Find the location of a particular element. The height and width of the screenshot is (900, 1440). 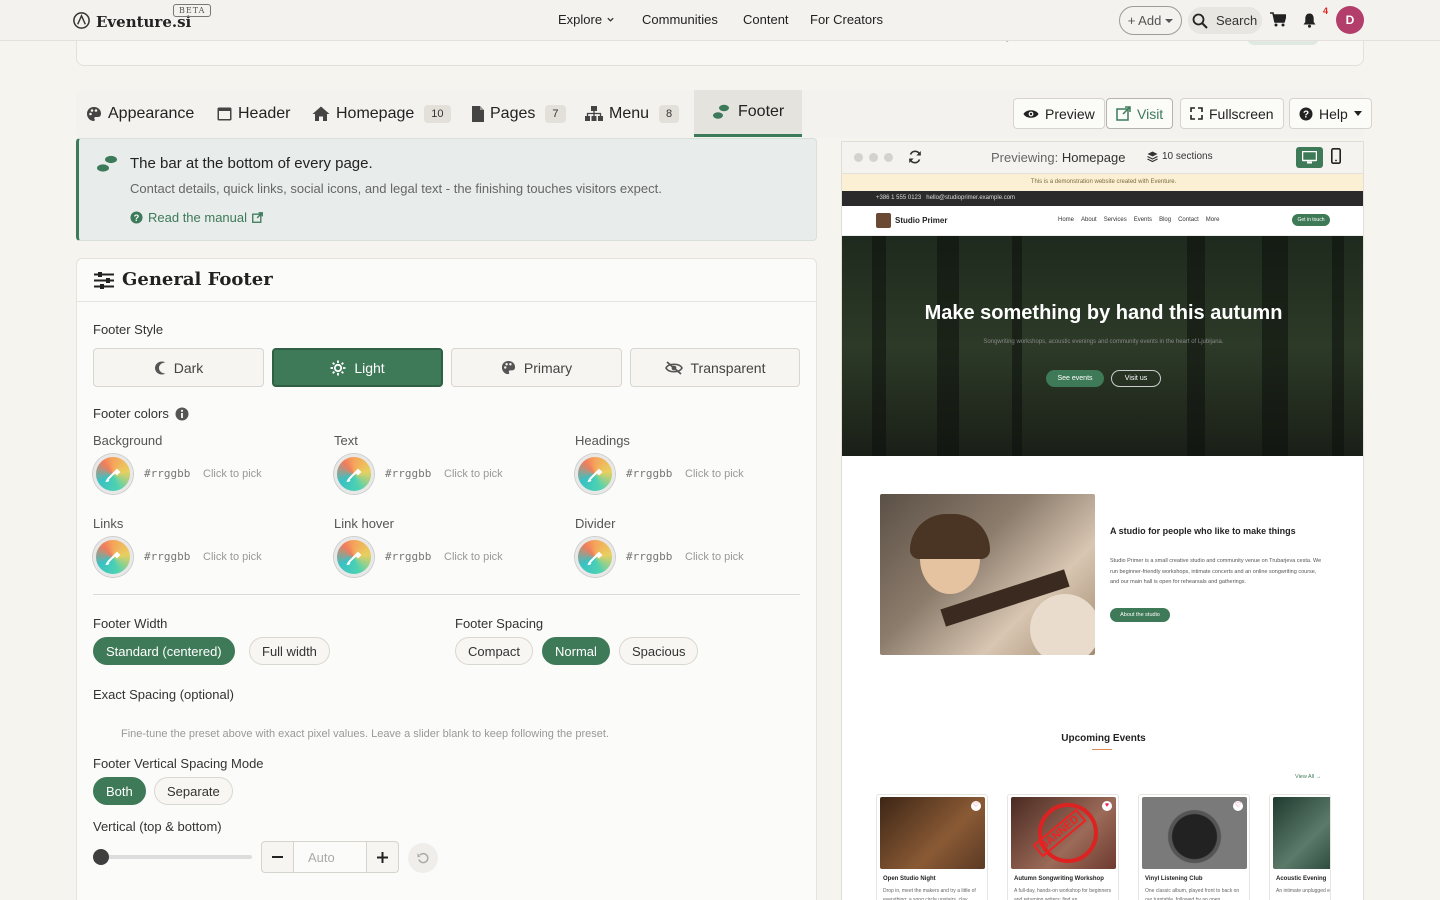

color-background-hex: #rrggbb is located at coordinates (167, 473).